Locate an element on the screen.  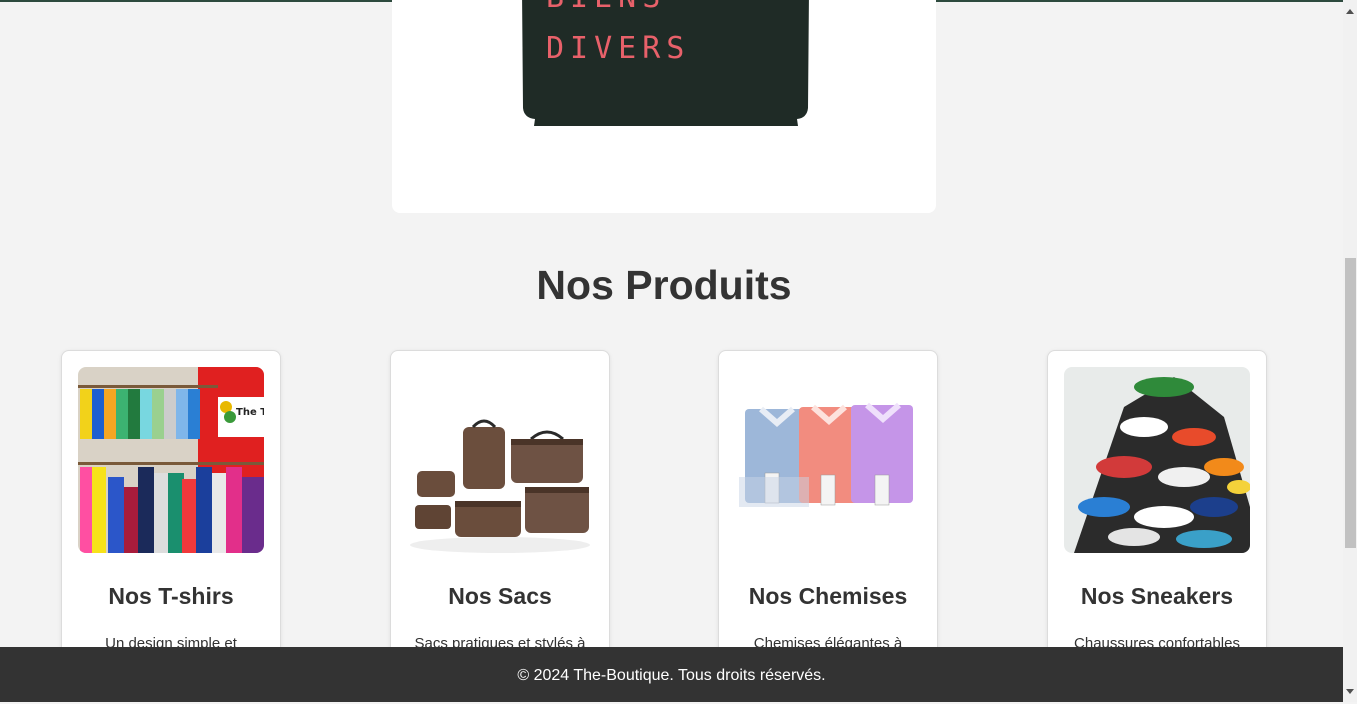
product-title: Nos Chemises is located at coordinates (828, 596).